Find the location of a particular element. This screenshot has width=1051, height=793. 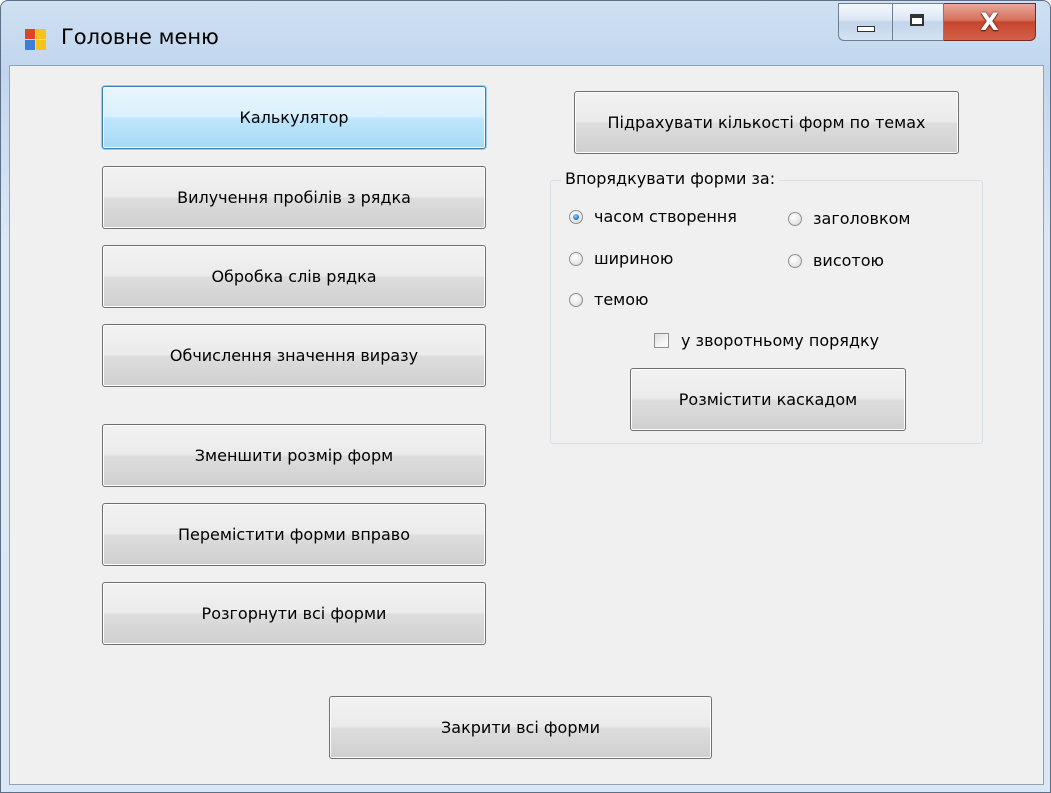

evaluate-expression-button: Обчислення значення виразу is located at coordinates (294, 355).